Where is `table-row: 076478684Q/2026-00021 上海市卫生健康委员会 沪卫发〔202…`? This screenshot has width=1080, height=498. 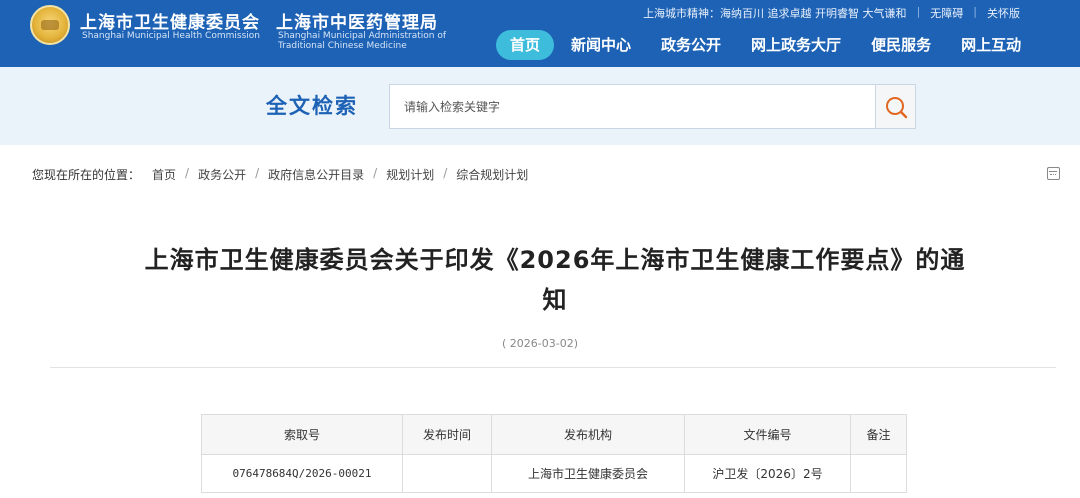
table-row: 076478684Q/2026-00021 上海市卫生健康委员会 沪卫发〔202… is located at coordinates (554, 473).